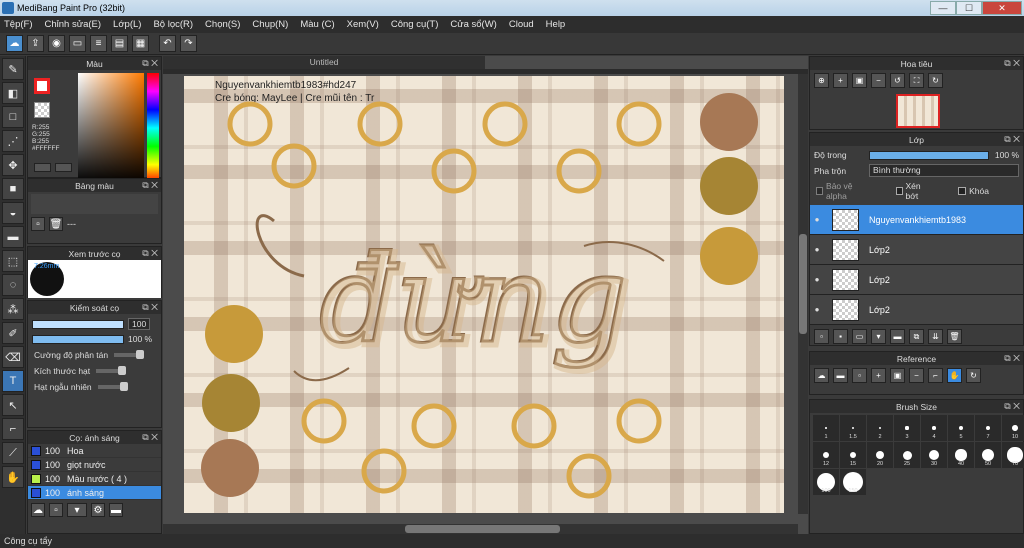 The width and height of the screenshot is (1024, 548). I want to click on brush-size-slider, so click(78, 324).